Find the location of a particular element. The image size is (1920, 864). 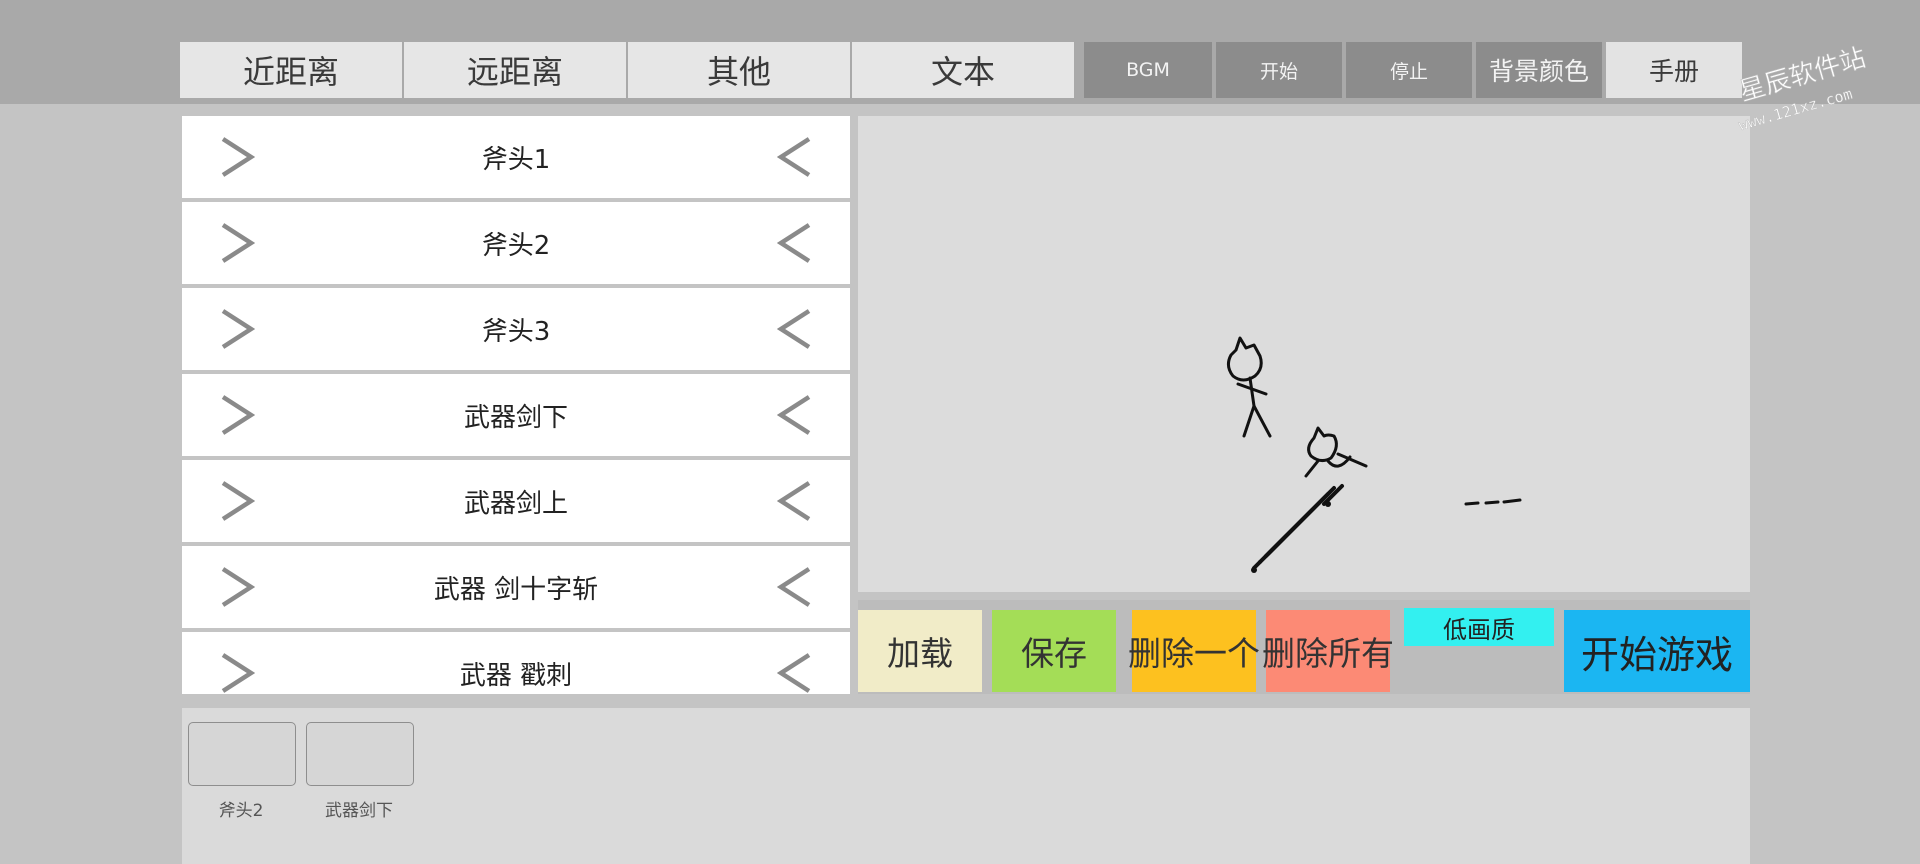

action-list-item: 武器 剑十字斩 is located at coordinates (516, 587).